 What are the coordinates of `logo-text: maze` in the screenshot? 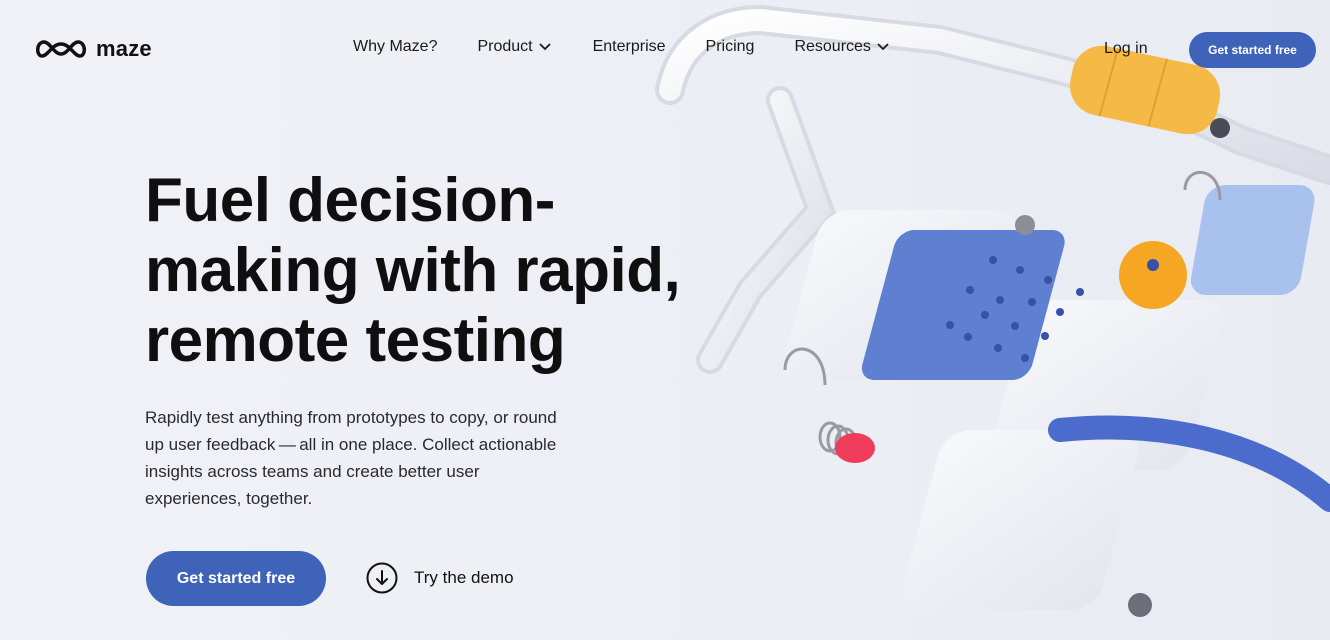 It's located at (124, 48).